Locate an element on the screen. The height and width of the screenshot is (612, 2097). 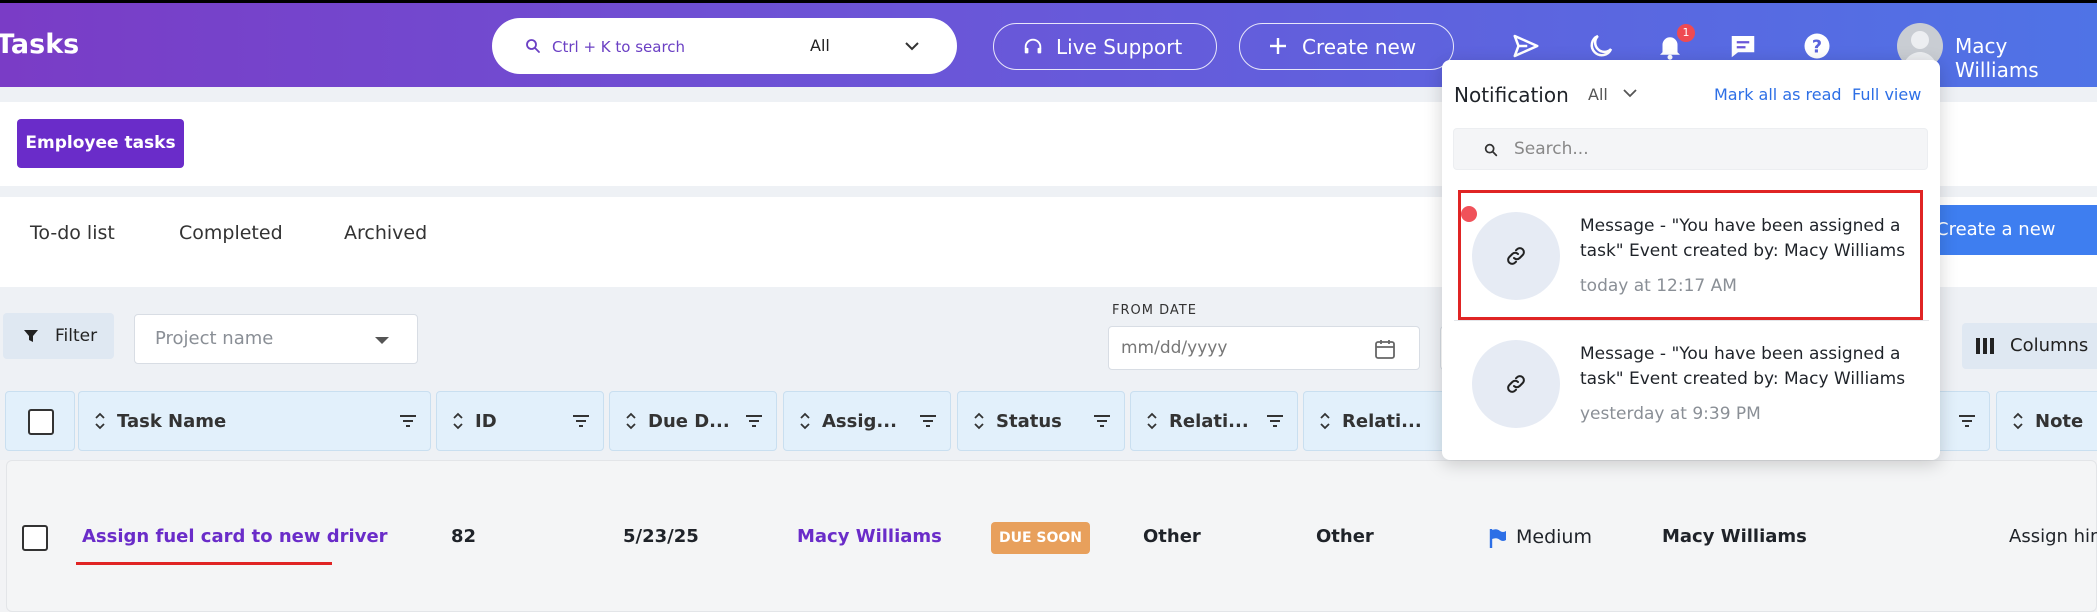
create-new-button: Create new is located at coordinates (1346, 46).